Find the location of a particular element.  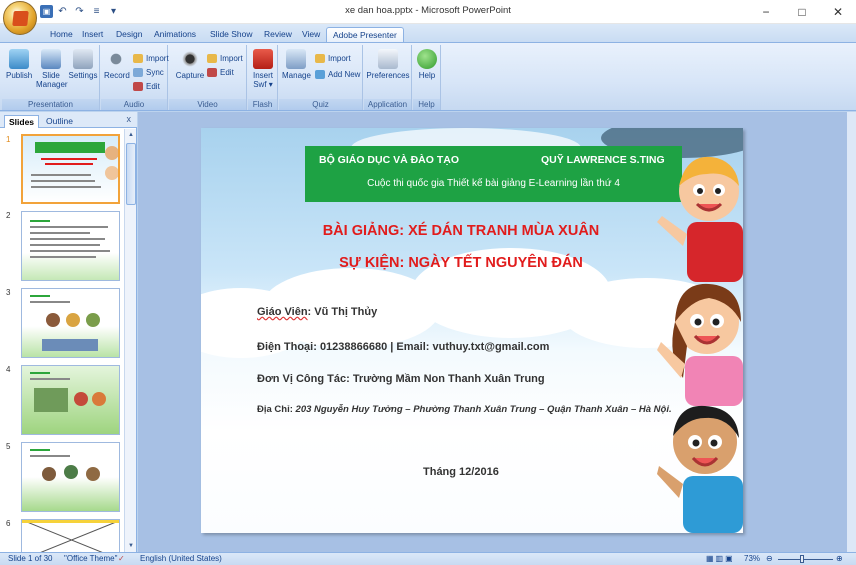

audio-import-button: Import is located at coordinates (151, 58).